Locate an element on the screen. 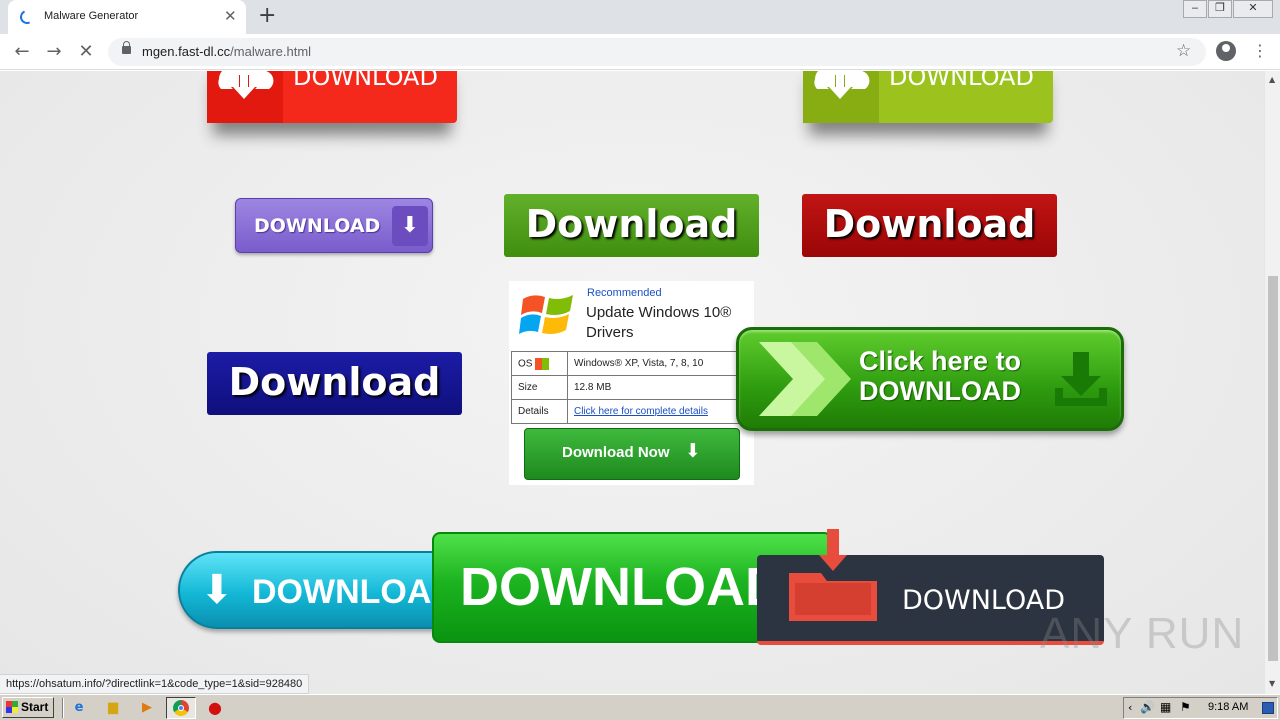 Image resolution: width=1280 pixels, height=720 pixels. cyan-download-label: DOWNLOAD is located at coordinates (354, 592).